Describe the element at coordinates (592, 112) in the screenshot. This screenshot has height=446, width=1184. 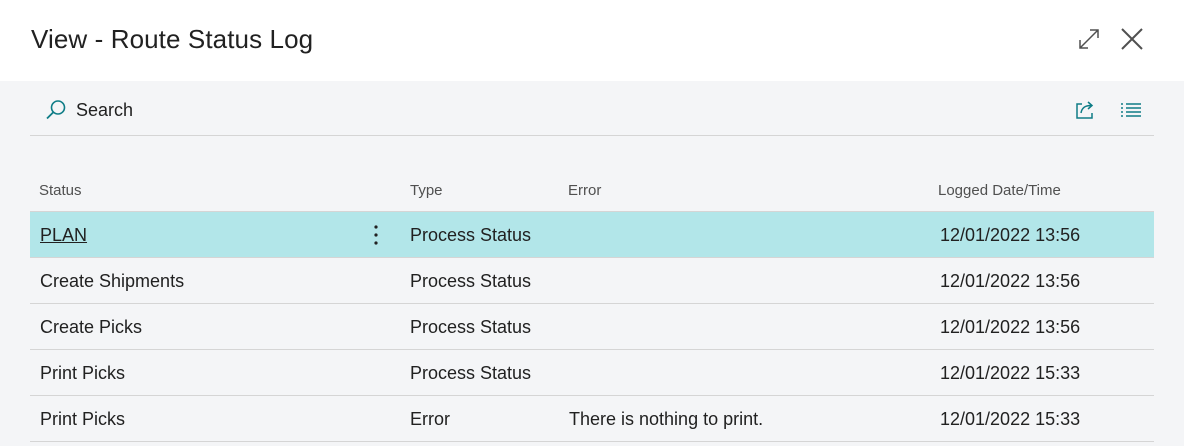
I see `action-bar: Search` at that location.